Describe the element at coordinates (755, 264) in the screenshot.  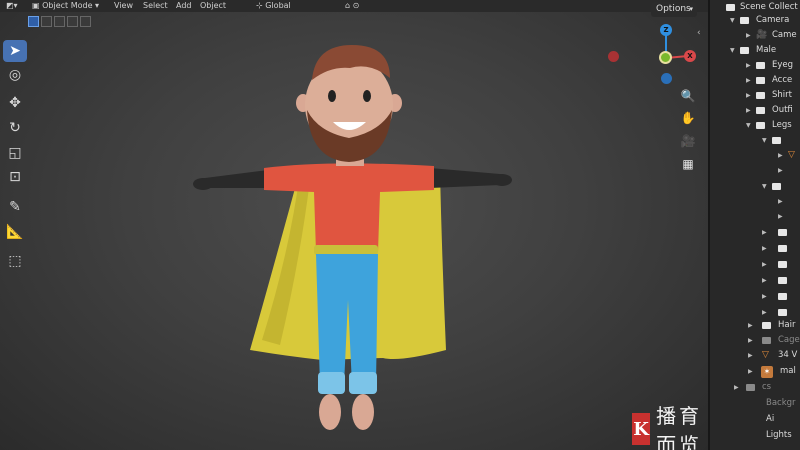
I see `outliner-row-sub-3: ▶` at that location.